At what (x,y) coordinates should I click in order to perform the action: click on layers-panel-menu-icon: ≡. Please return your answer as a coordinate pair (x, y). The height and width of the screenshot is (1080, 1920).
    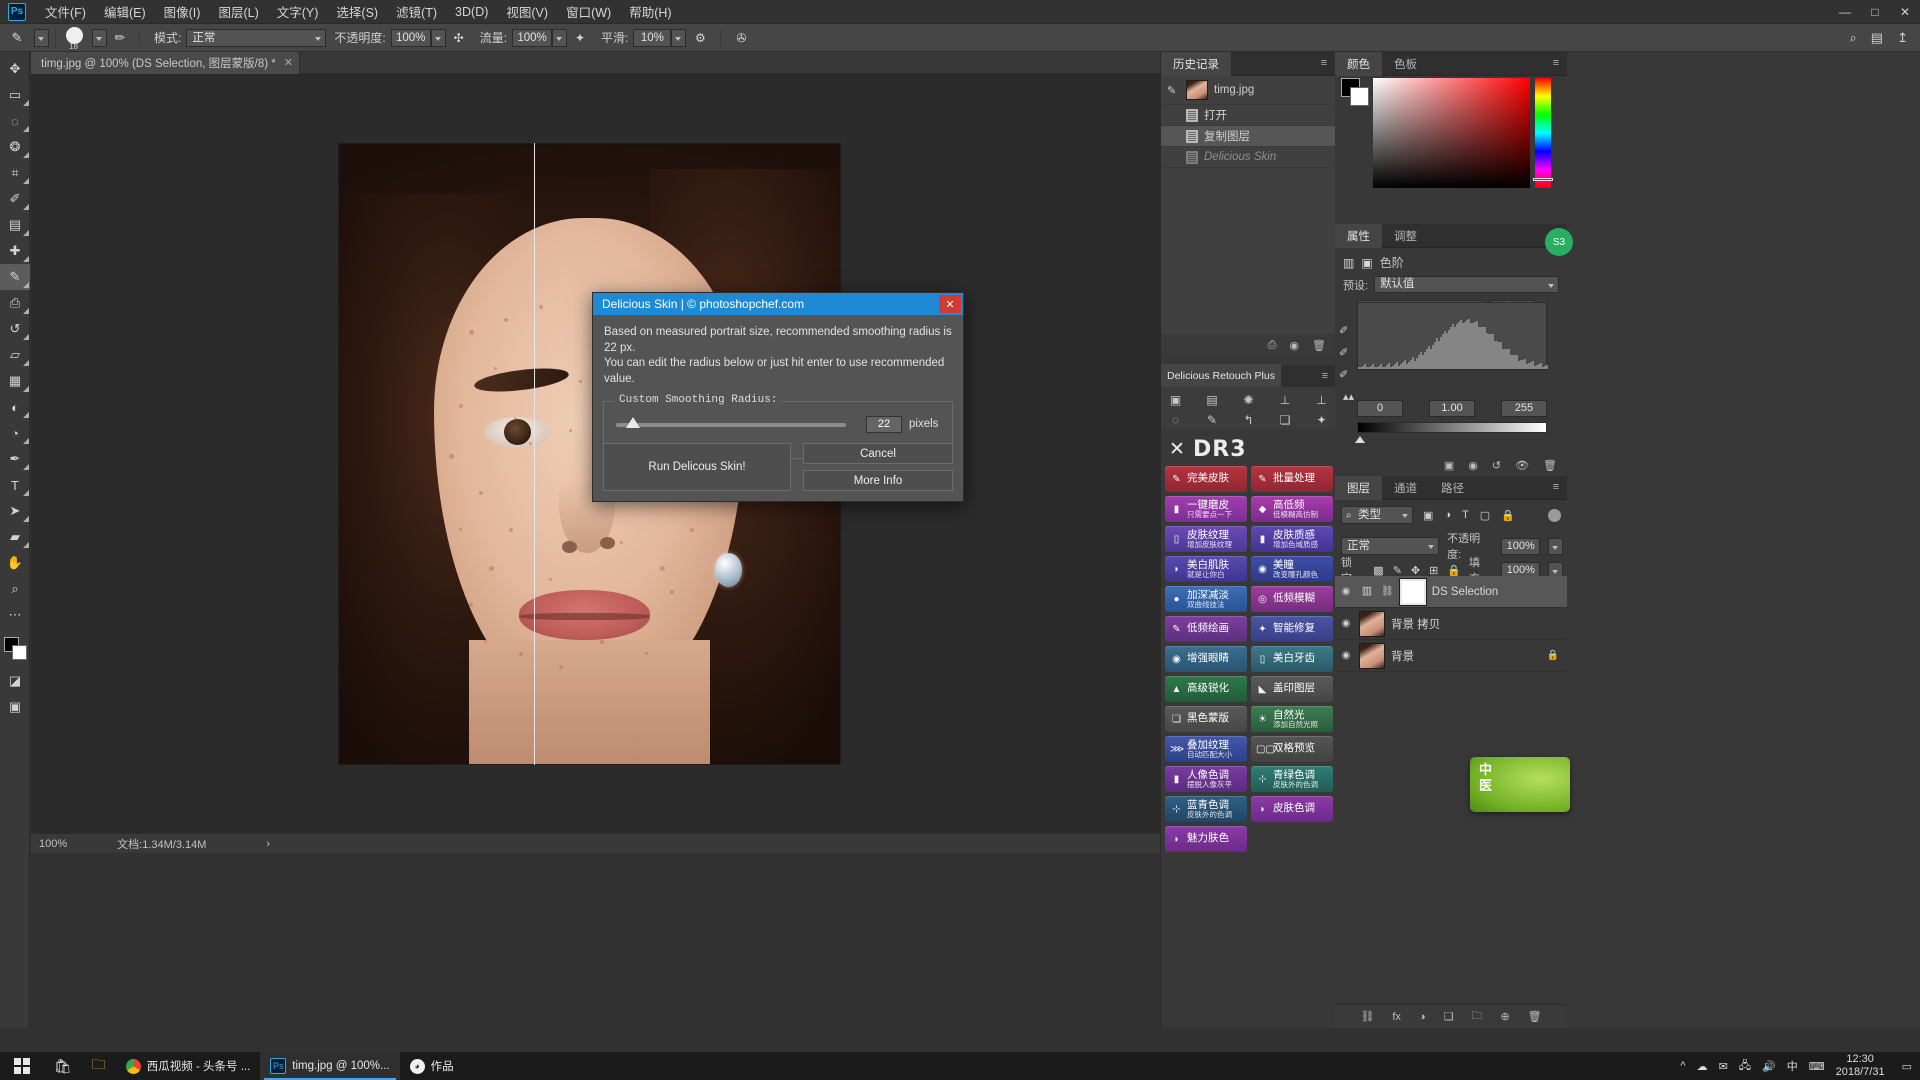
    Looking at the image, I should click on (1556, 487).